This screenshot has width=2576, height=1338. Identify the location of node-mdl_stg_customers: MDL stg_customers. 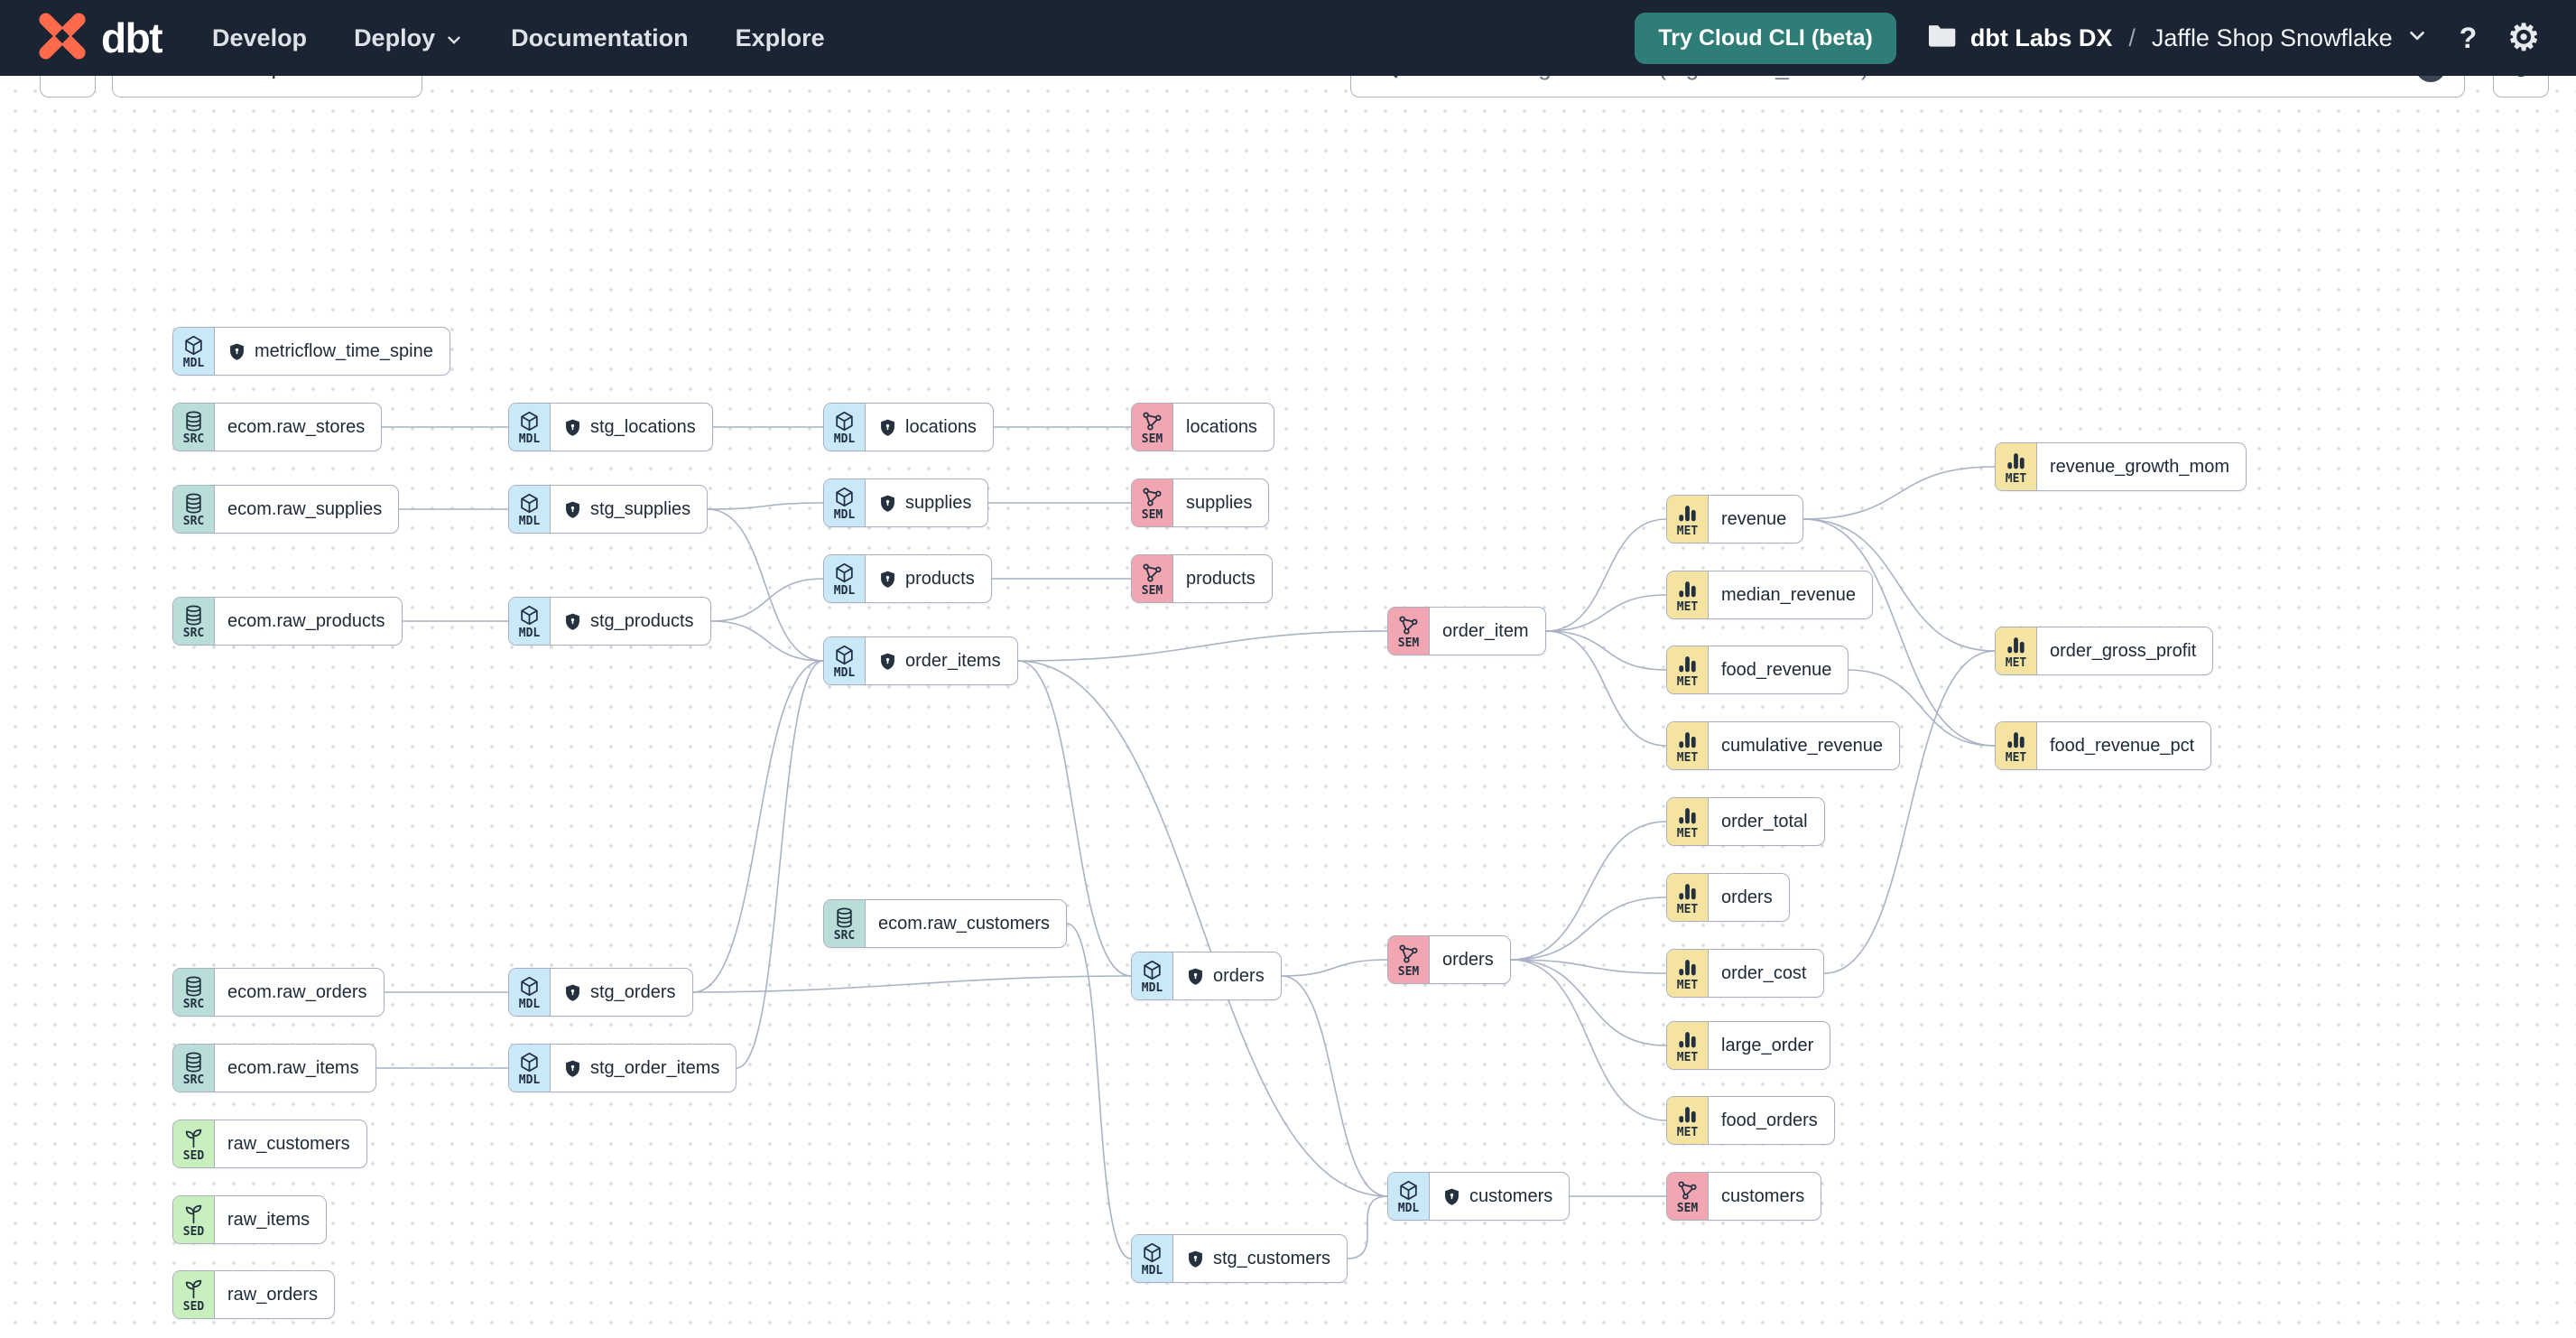
(1239, 1259).